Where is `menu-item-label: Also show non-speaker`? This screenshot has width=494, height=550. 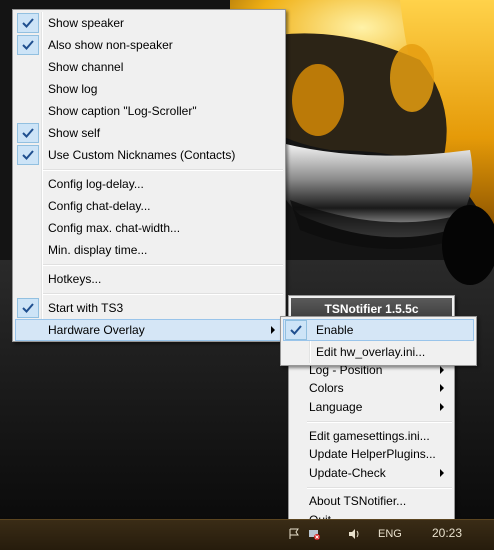
menu-item-label: Also show non-speaker is located at coordinates (110, 45).